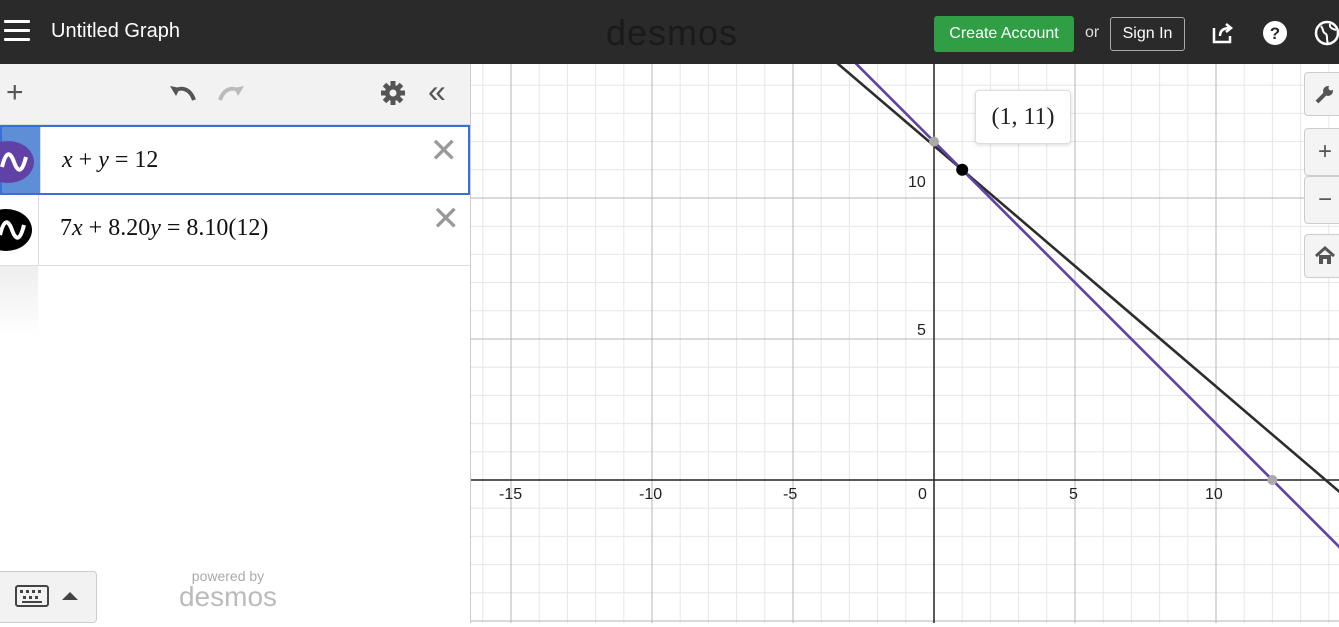  What do you see at coordinates (1223, 33) in the screenshot?
I see `share-icon` at bounding box center [1223, 33].